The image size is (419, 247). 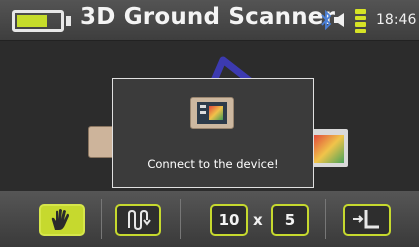 What do you see at coordinates (68, 21) in the screenshot?
I see `battery-nub` at bounding box center [68, 21].